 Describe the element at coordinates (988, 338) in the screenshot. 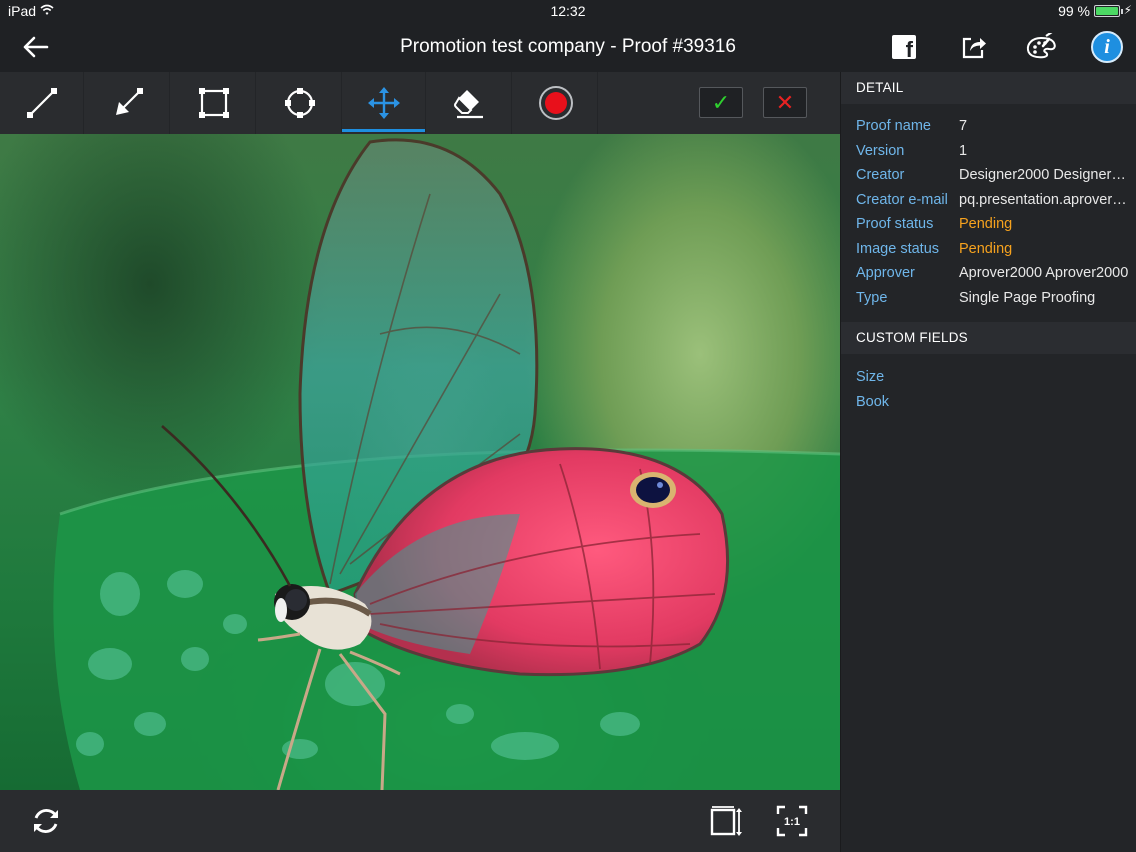

I see `custom-fields-heading: CUSTOM FIELDS` at that location.